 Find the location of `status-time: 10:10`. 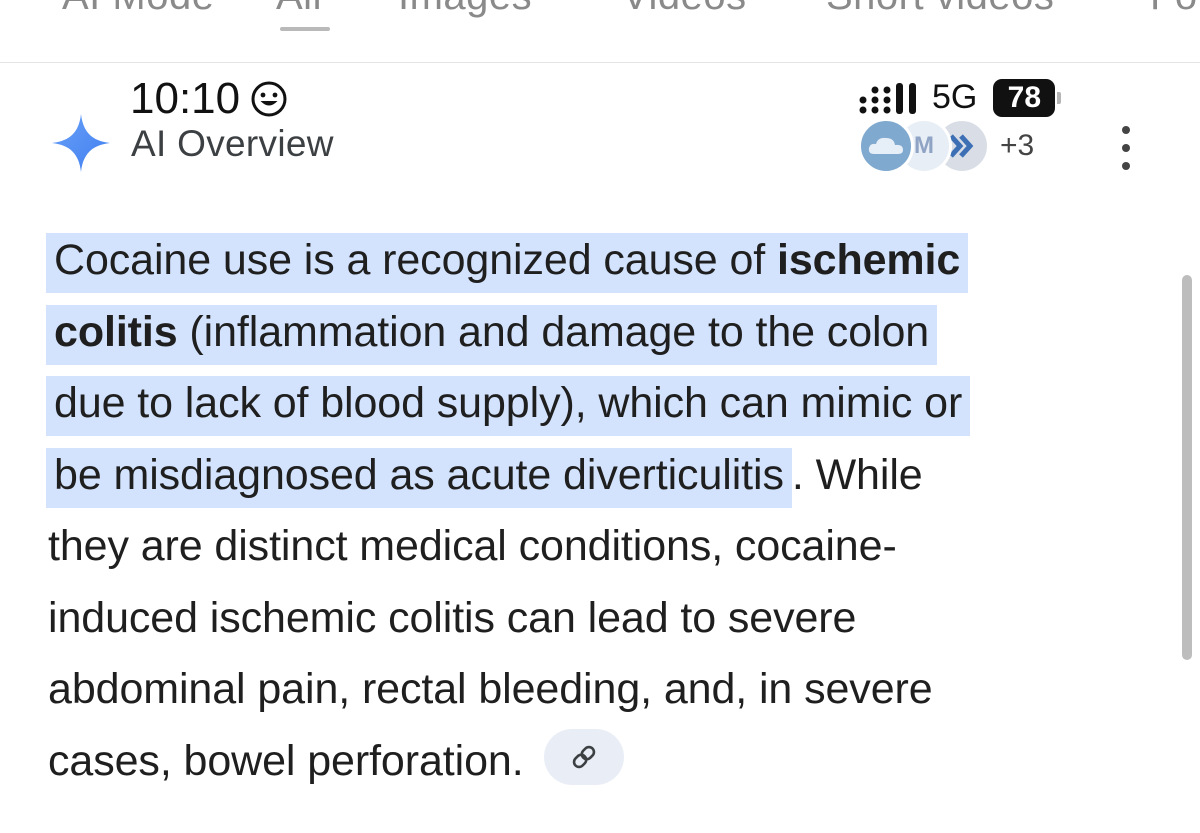

status-time: 10:10 is located at coordinates (209, 99).